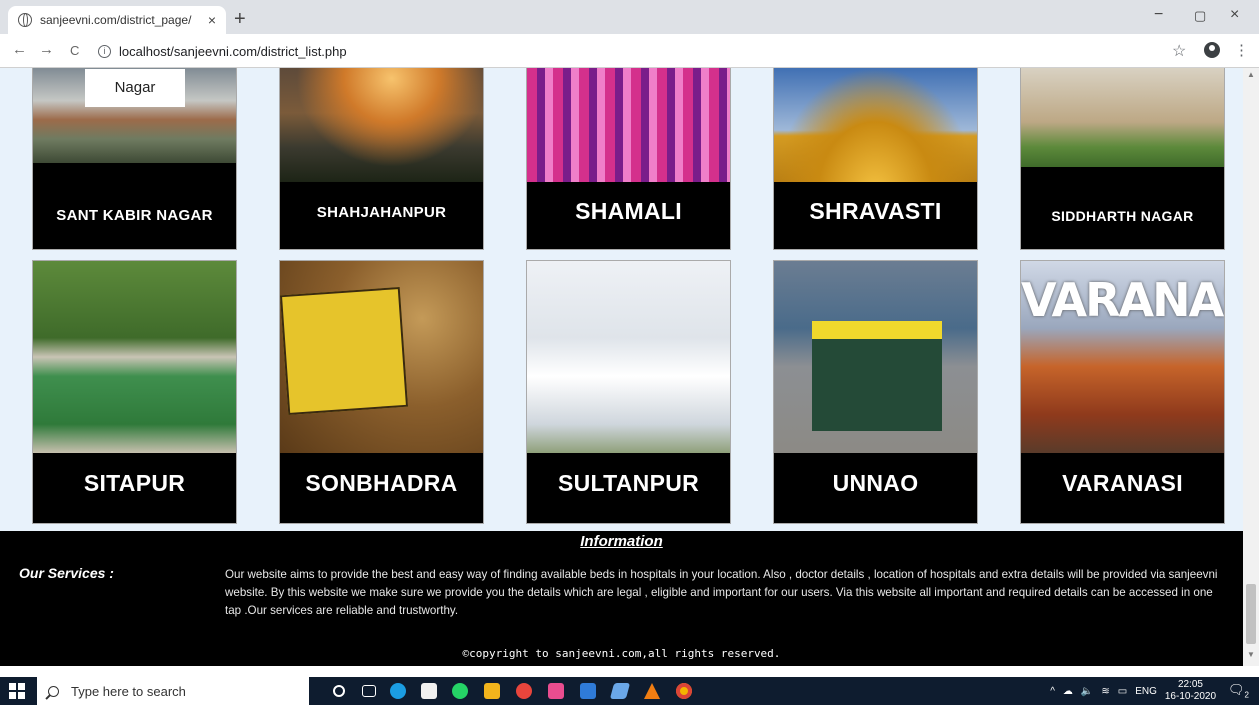 This screenshot has height=705, width=1259. Describe the element at coordinates (429, 691) in the screenshot. I see `store-icon` at that location.